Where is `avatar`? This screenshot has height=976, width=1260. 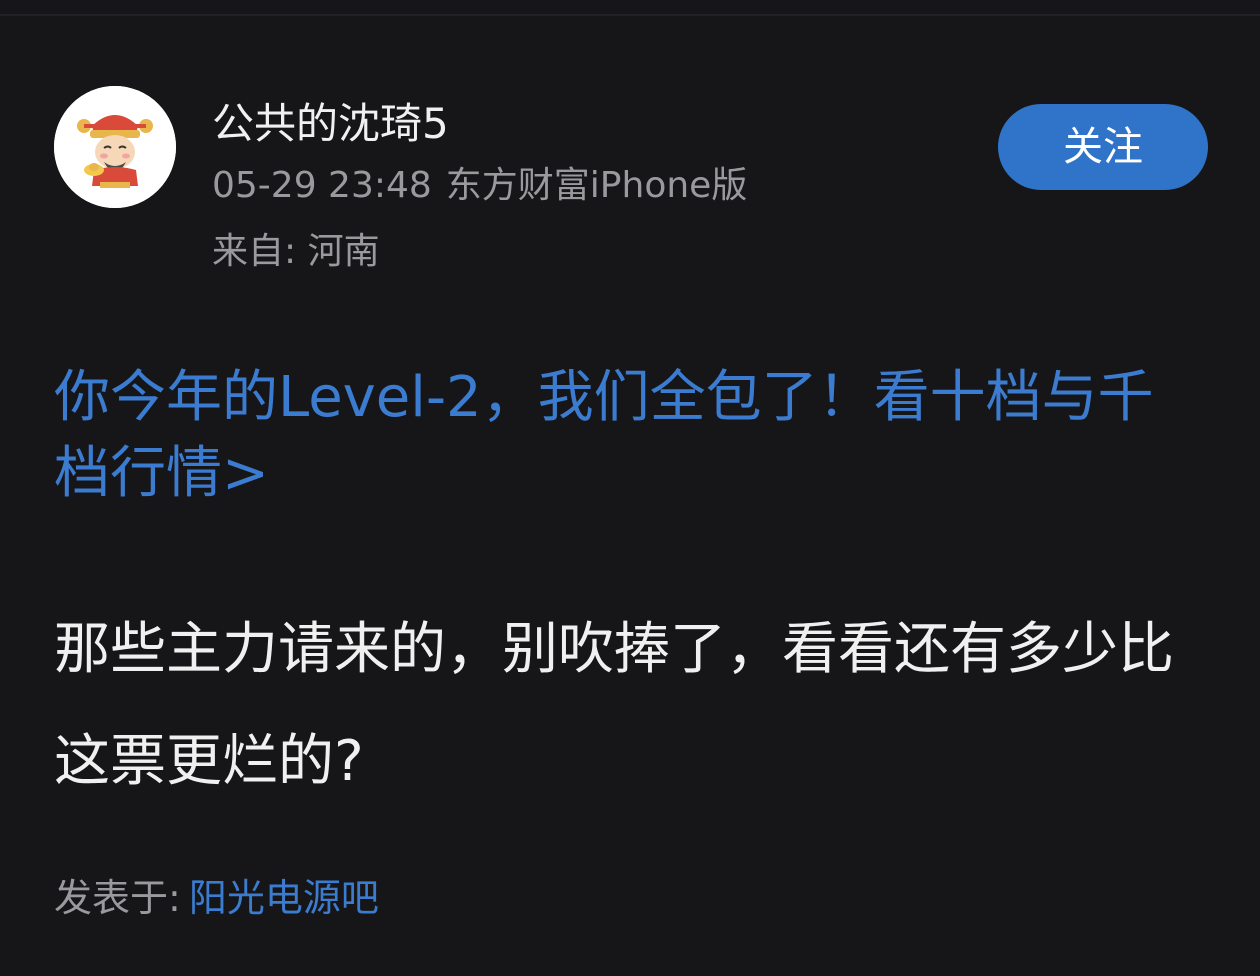
avatar is located at coordinates (115, 147).